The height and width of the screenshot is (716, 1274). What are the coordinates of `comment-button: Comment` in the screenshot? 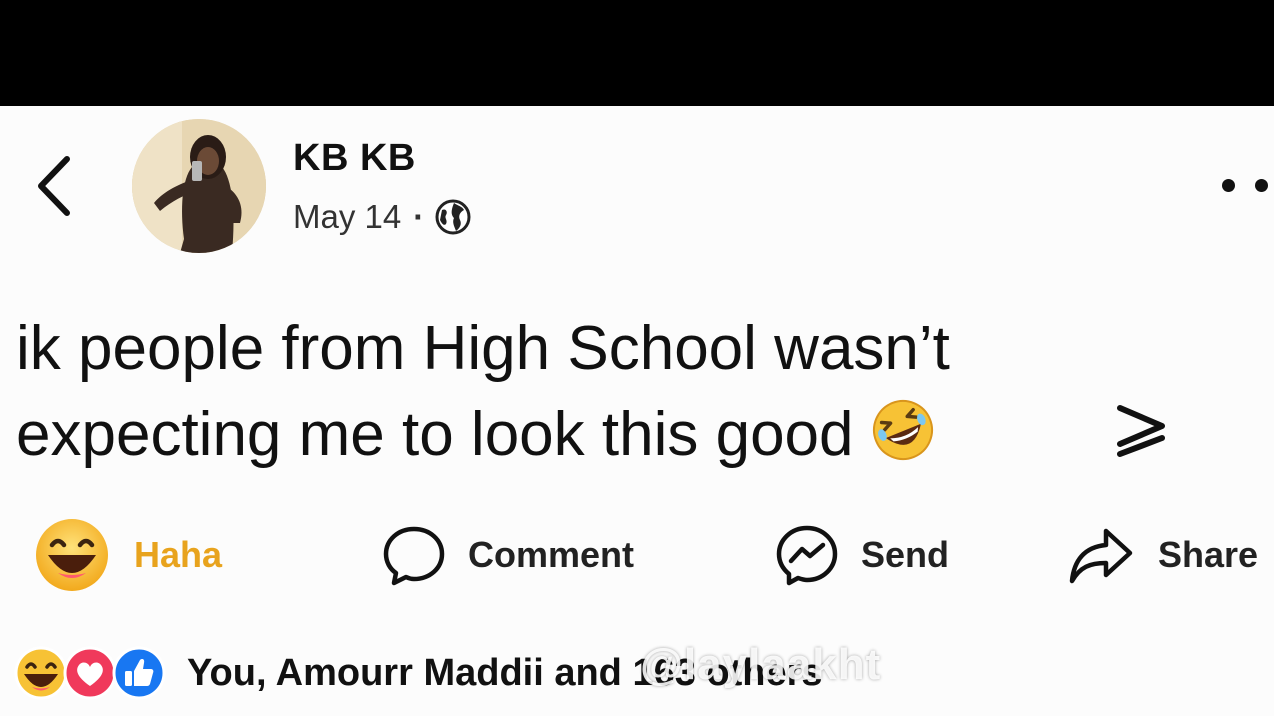 It's located at (508, 555).